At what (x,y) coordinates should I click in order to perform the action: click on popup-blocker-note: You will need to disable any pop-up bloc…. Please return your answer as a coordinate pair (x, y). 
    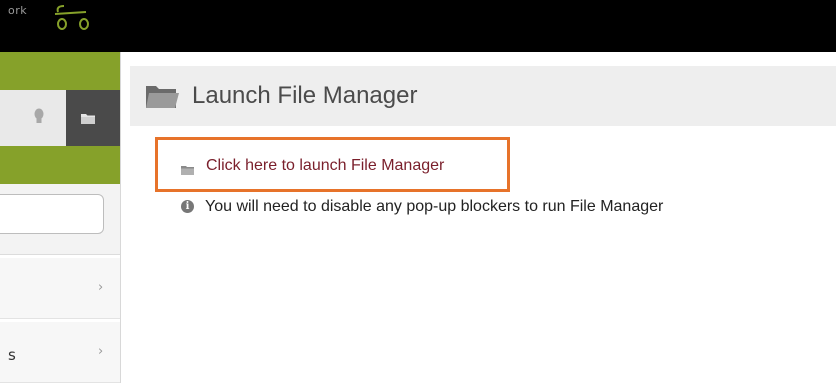
    Looking at the image, I should click on (434, 206).